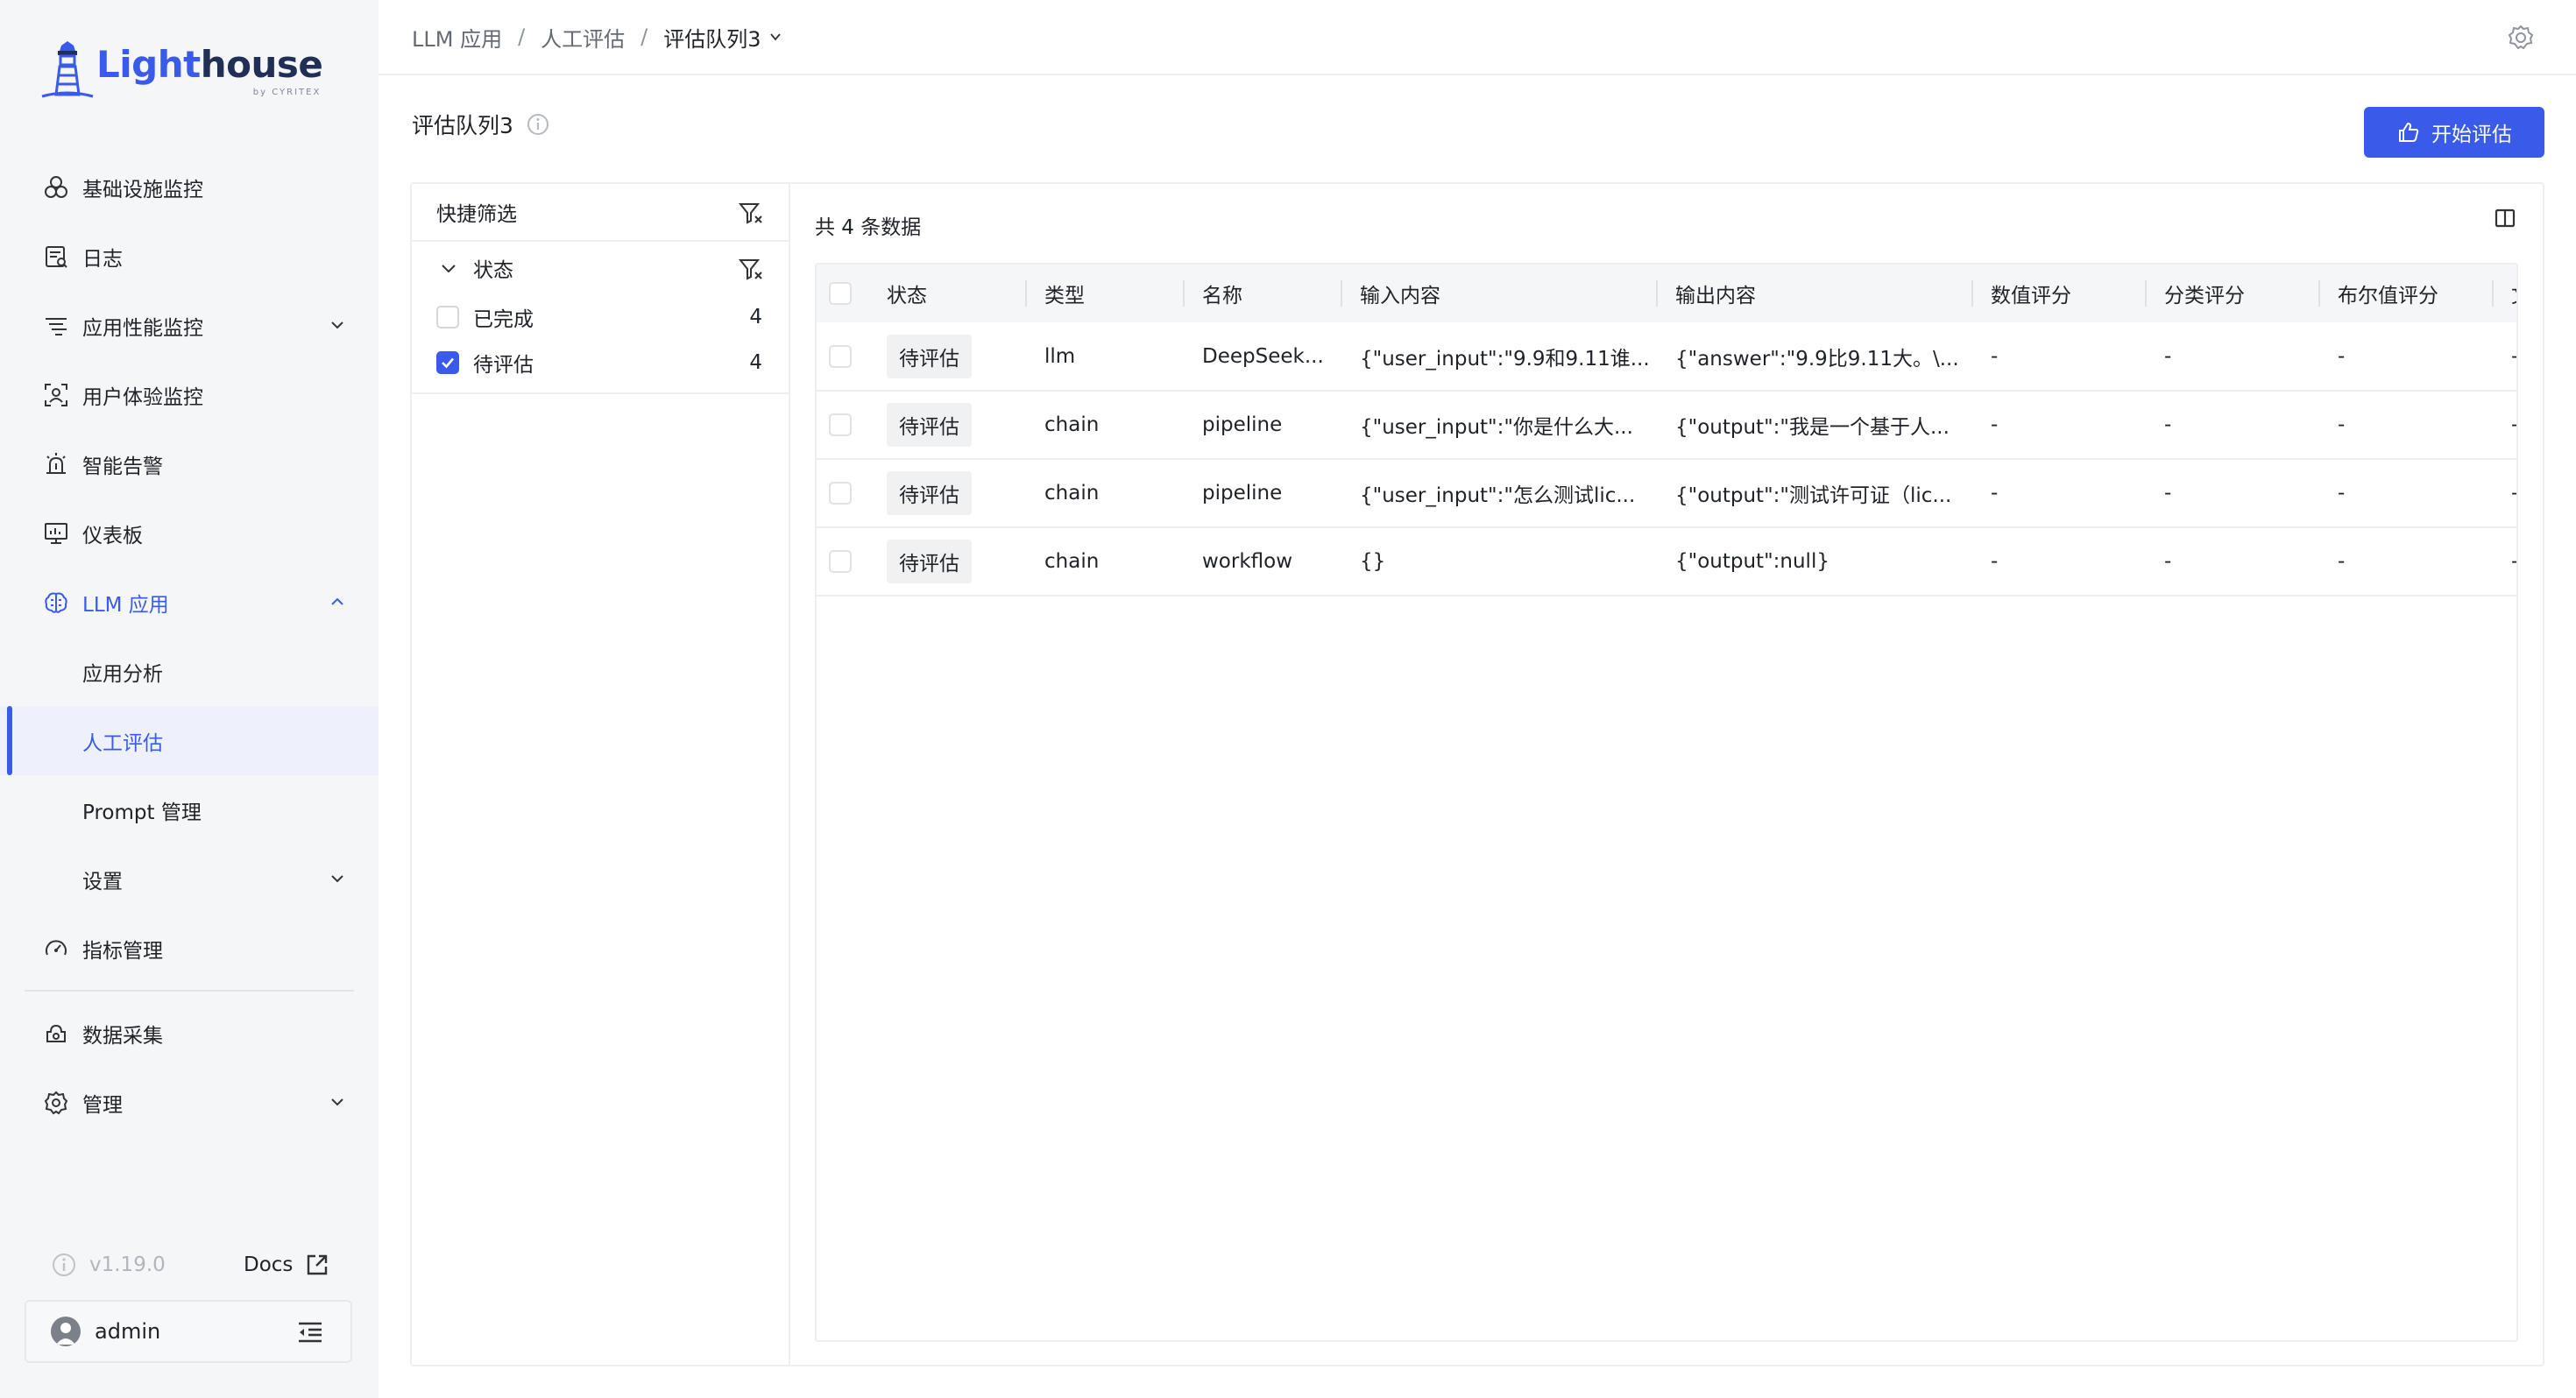 This screenshot has width=2576, height=1398. What do you see at coordinates (67, 69) in the screenshot?
I see `lighthouse-logo-icon` at bounding box center [67, 69].